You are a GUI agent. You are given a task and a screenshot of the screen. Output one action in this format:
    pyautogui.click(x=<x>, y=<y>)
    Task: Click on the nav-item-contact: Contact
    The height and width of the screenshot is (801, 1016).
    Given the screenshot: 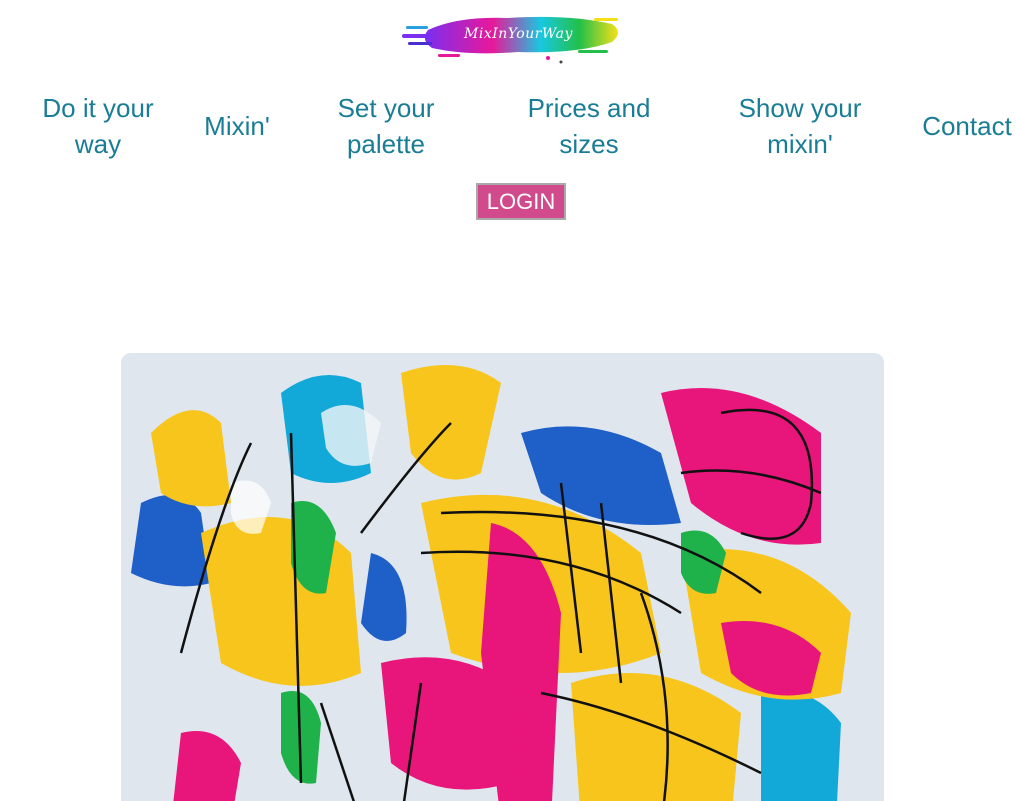 What is the action you would take?
    pyautogui.click(x=967, y=126)
    